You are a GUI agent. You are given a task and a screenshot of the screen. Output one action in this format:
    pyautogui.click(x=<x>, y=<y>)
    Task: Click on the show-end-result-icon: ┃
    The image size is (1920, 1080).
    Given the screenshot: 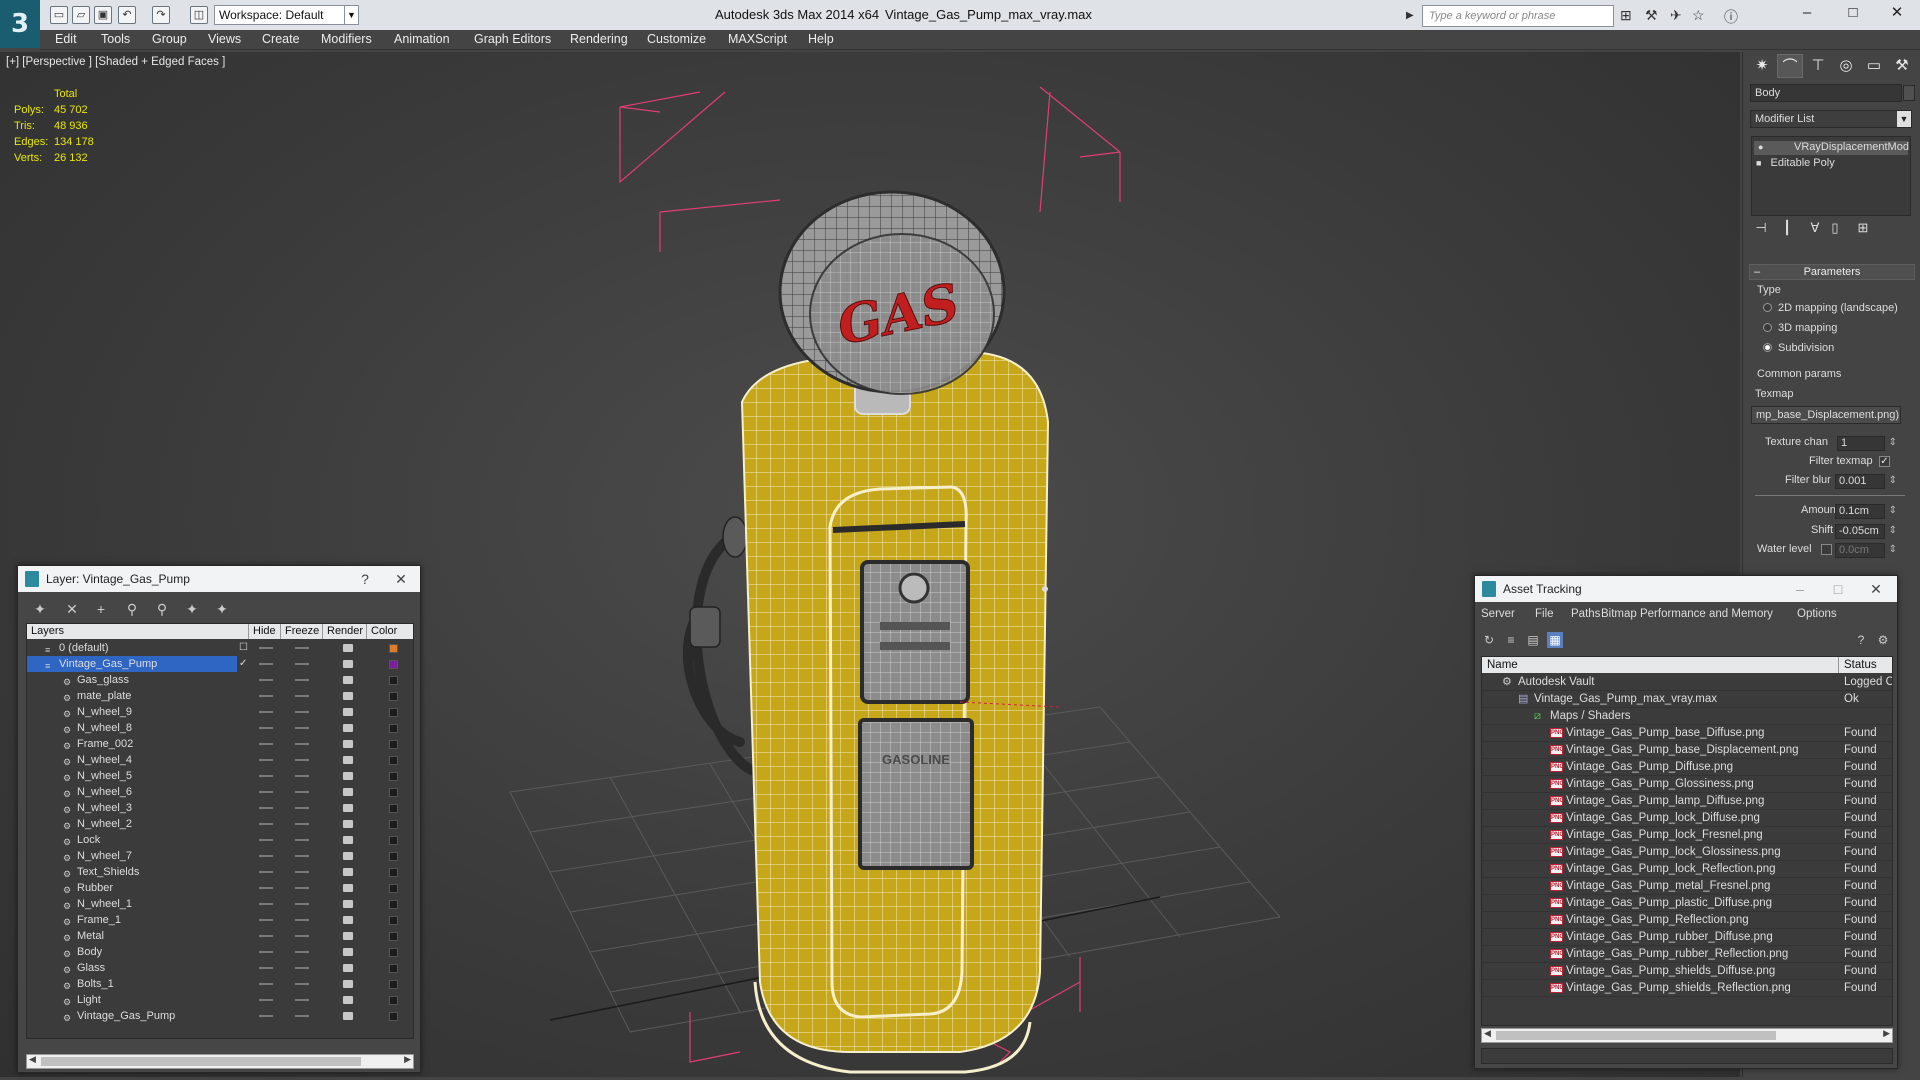 What is the action you would take?
    pyautogui.click(x=1787, y=228)
    